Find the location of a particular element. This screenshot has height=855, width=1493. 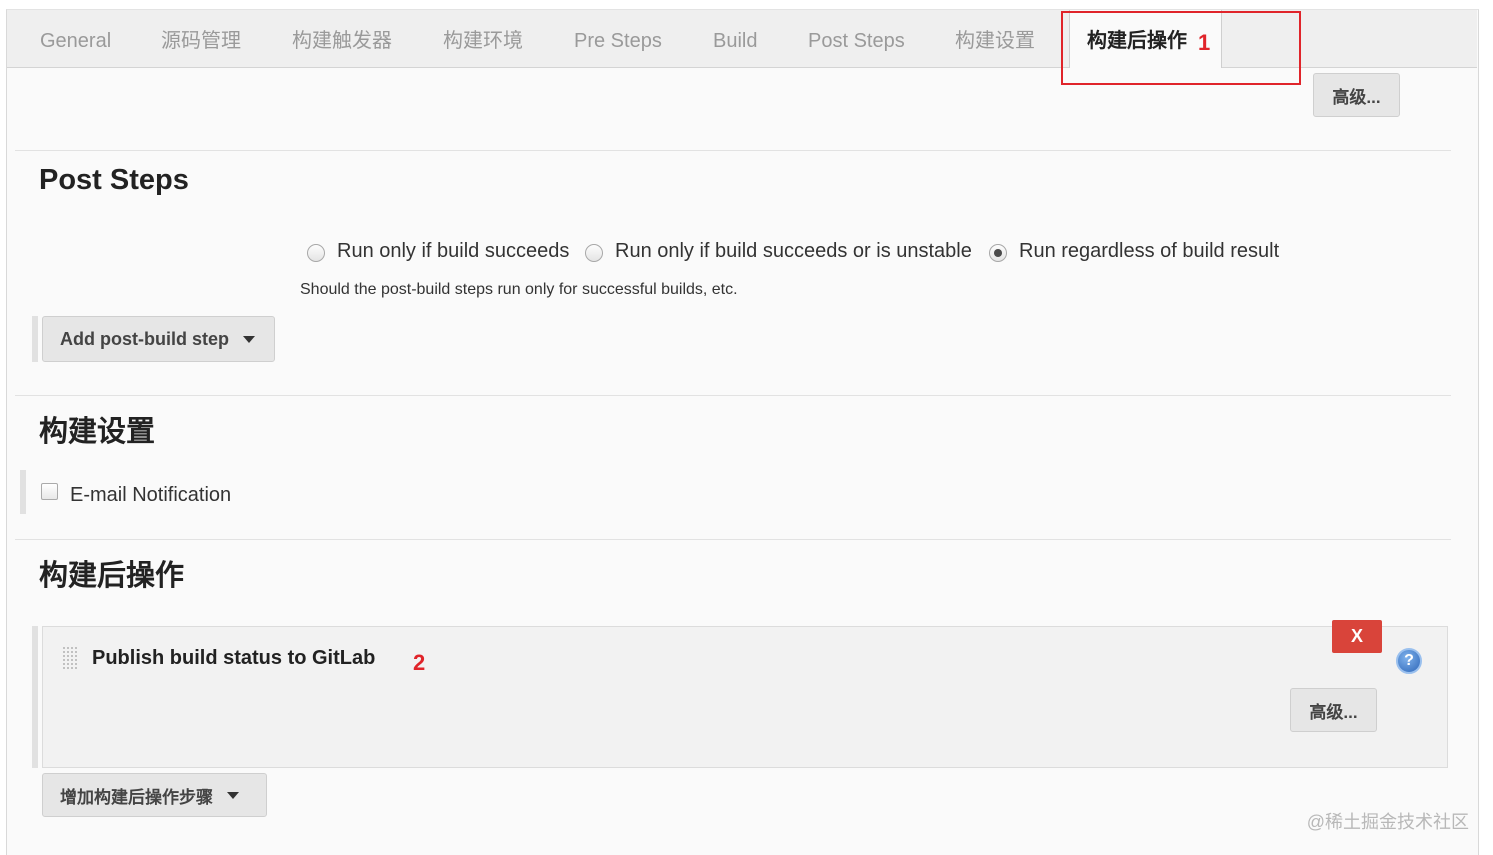

radio-label-regardless: Run regardless of build result is located at coordinates (1149, 251).